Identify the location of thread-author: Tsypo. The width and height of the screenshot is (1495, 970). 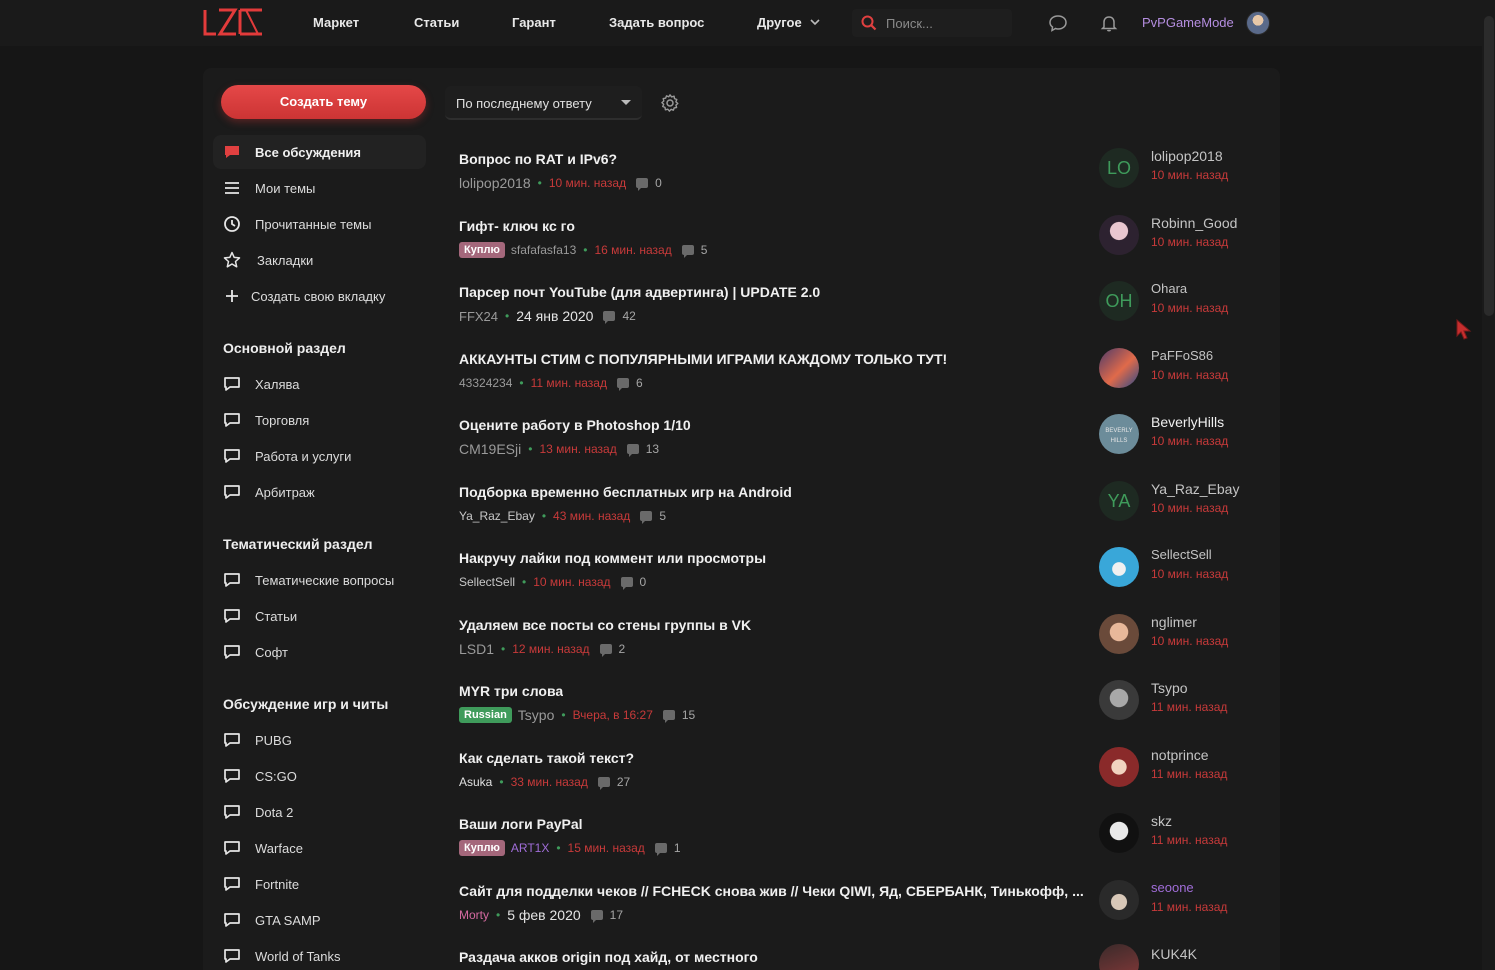
(536, 715).